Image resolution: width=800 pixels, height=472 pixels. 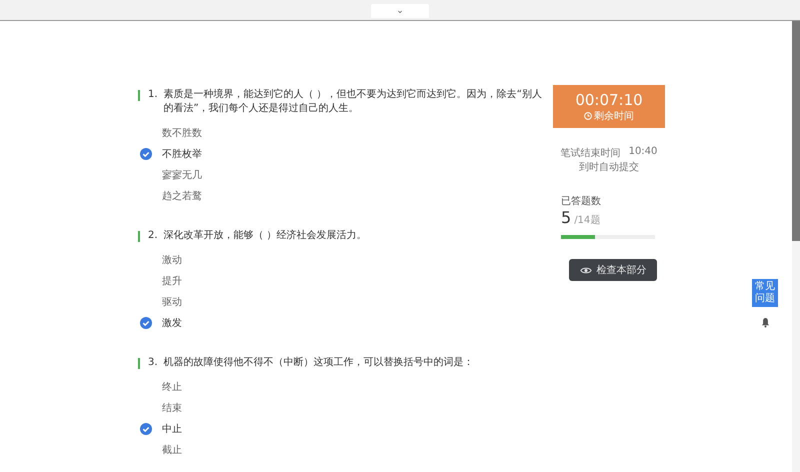 What do you see at coordinates (588, 116) in the screenshot?
I see `clock-icon` at bounding box center [588, 116].